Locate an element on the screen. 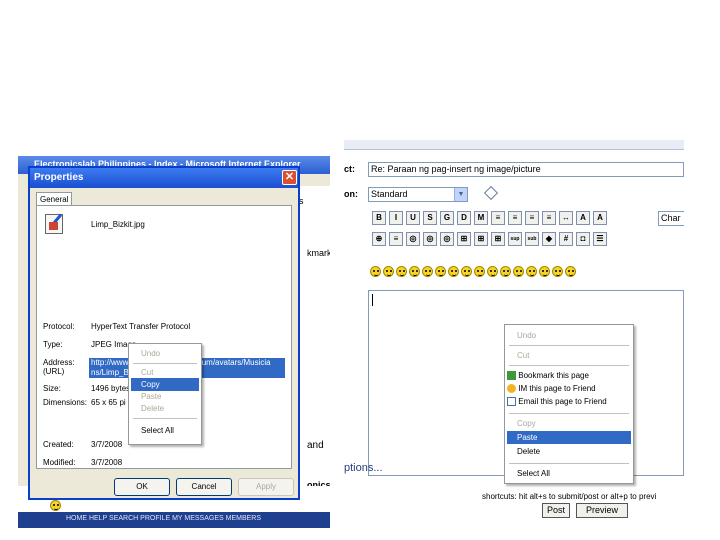  dimensions-value: 65 x 65 pi is located at coordinates (108, 402).